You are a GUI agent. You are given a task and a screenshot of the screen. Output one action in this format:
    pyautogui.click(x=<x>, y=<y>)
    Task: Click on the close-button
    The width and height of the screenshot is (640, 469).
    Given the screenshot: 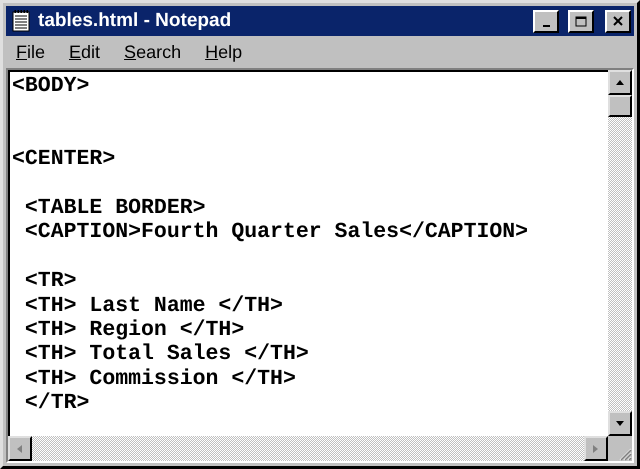 What is the action you would take?
    pyautogui.click(x=618, y=21)
    